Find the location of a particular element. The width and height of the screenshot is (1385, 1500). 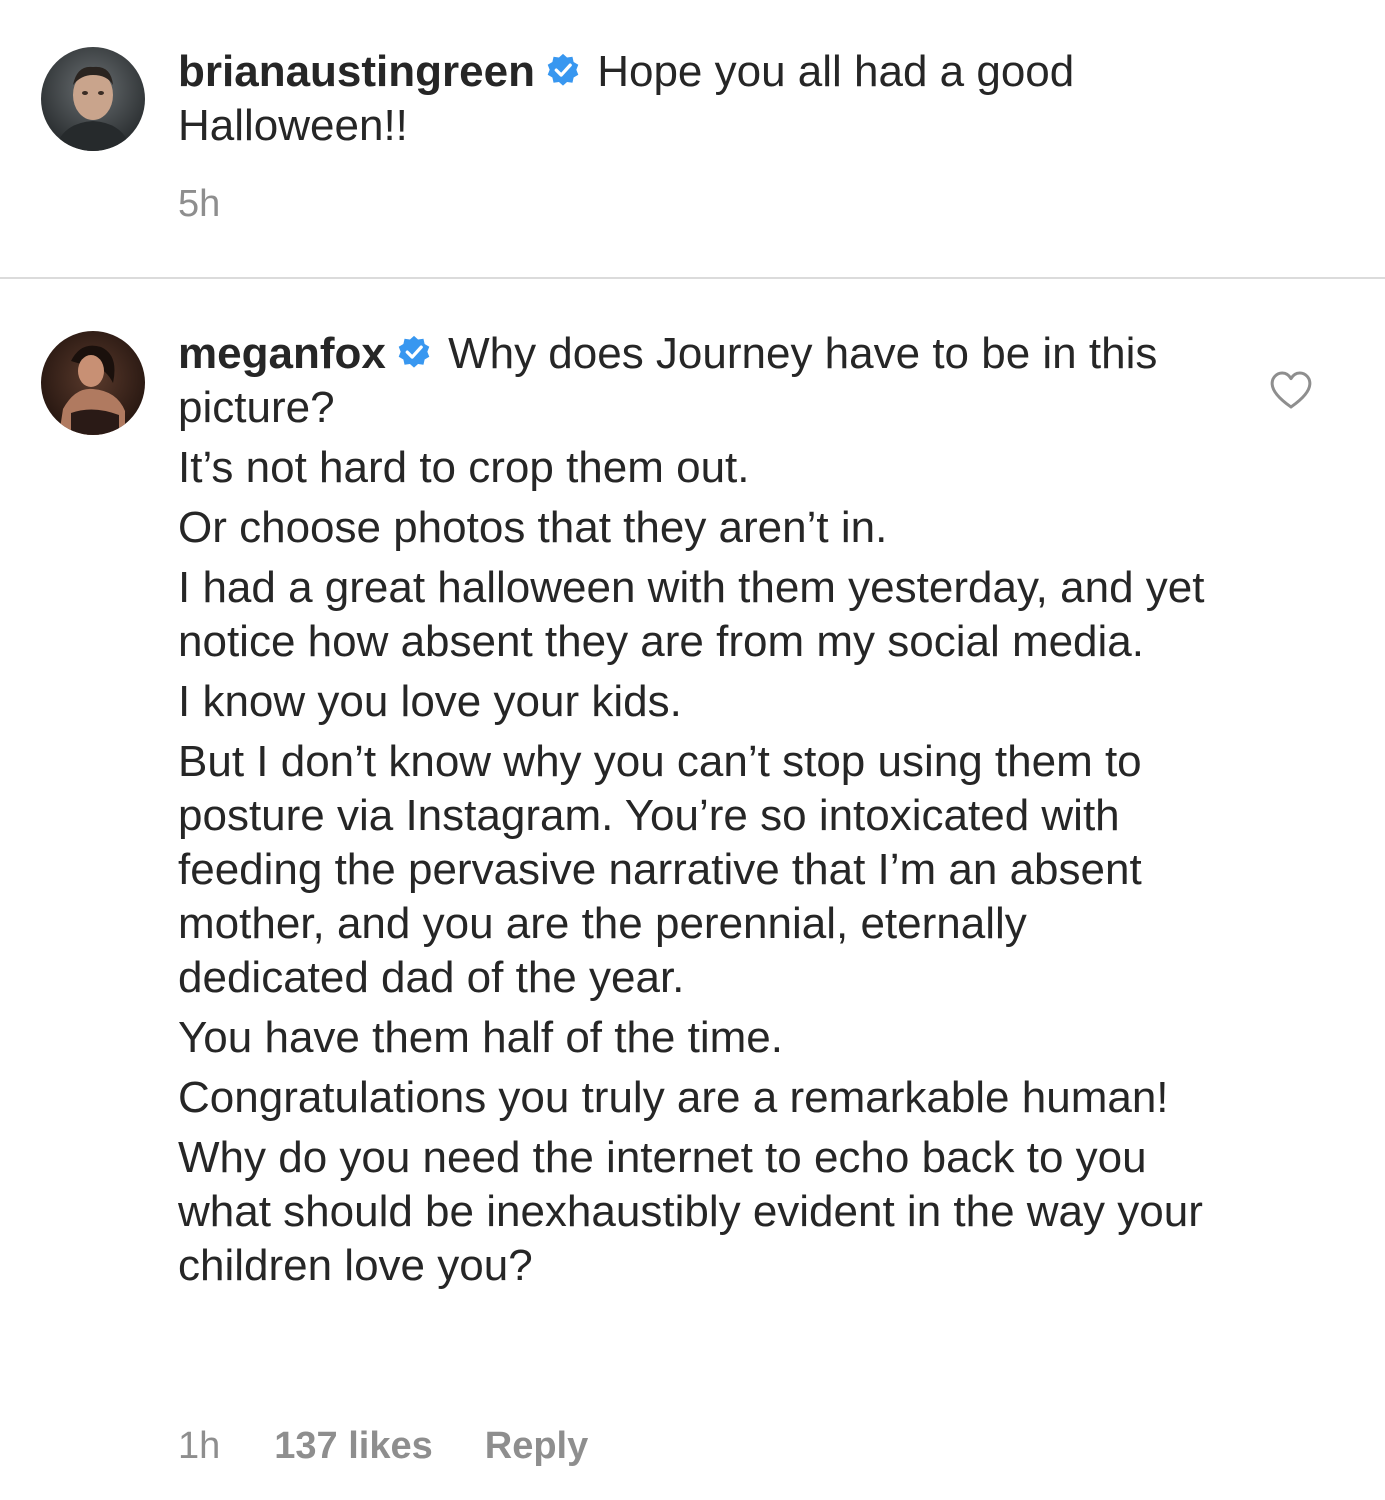

divider is located at coordinates (692, 278).